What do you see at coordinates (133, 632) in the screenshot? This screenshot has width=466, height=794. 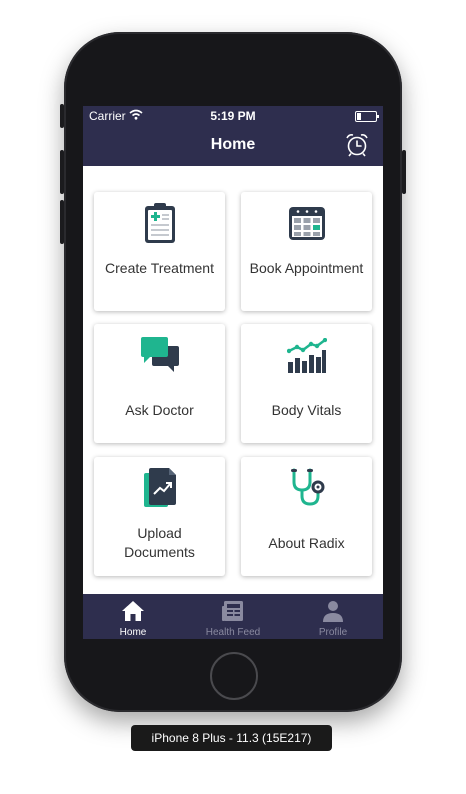 I see `tab-label: Home` at bounding box center [133, 632].